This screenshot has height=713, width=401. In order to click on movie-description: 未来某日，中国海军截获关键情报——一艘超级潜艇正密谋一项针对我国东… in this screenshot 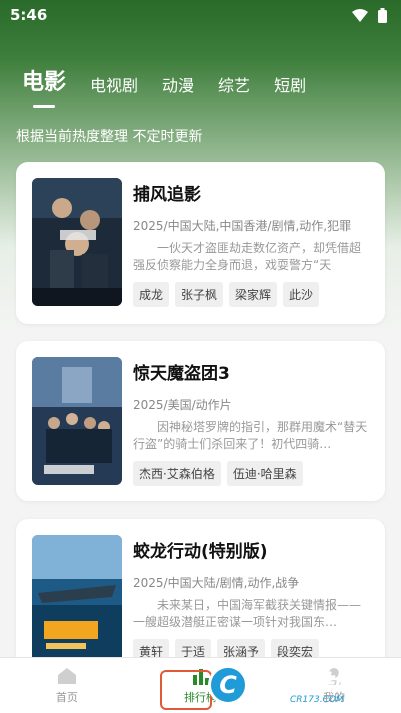, I will do `click(247, 613)`.